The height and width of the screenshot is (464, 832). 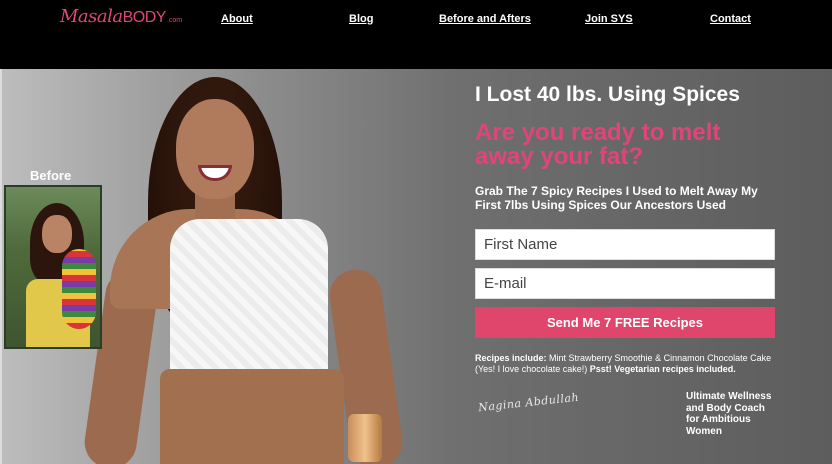 What do you see at coordinates (365, 438) in the screenshot?
I see `coach-gold-cuff` at bounding box center [365, 438].